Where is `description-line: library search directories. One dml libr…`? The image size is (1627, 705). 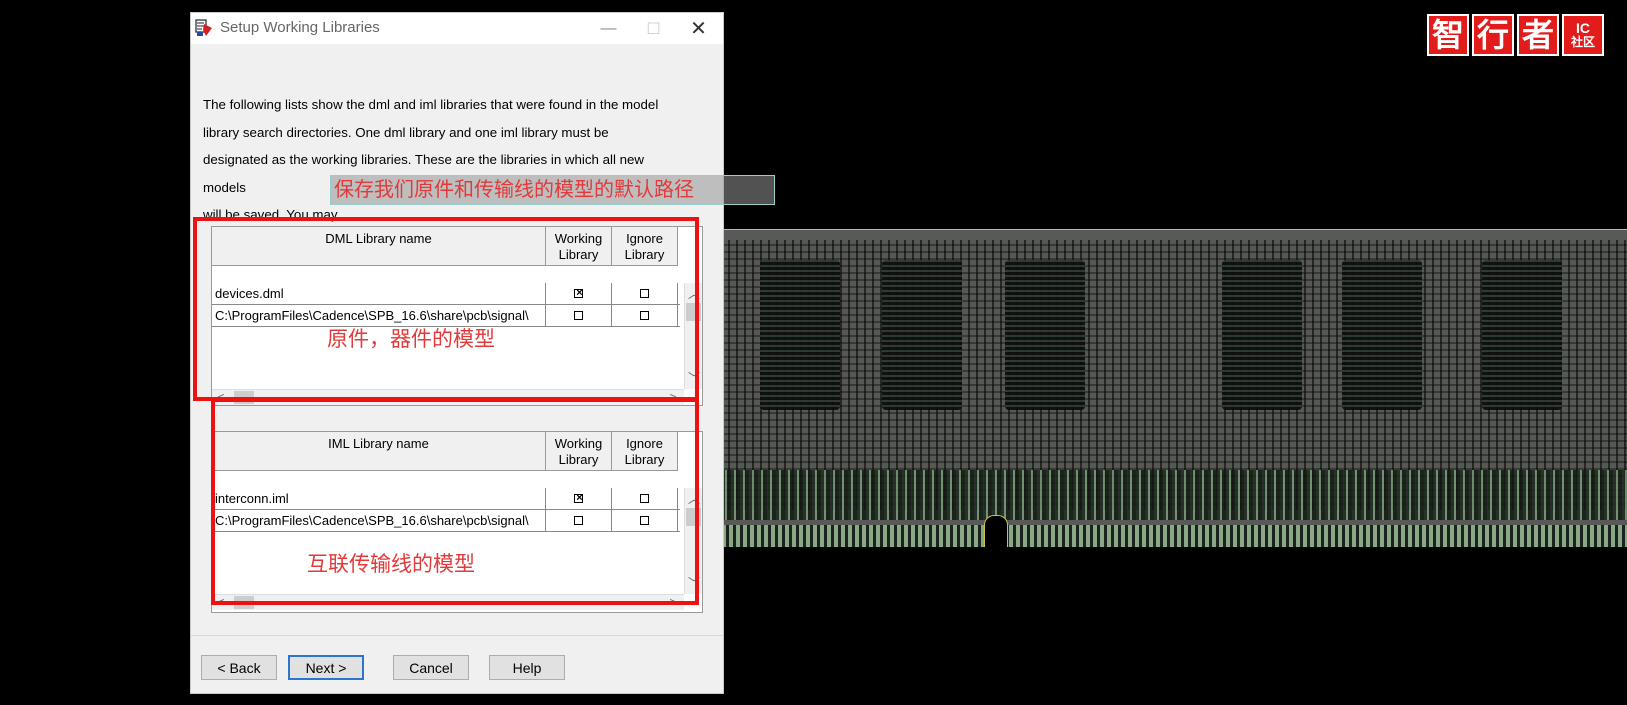 description-line: library search directories. One dml libr… is located at coordinates (406, 132).